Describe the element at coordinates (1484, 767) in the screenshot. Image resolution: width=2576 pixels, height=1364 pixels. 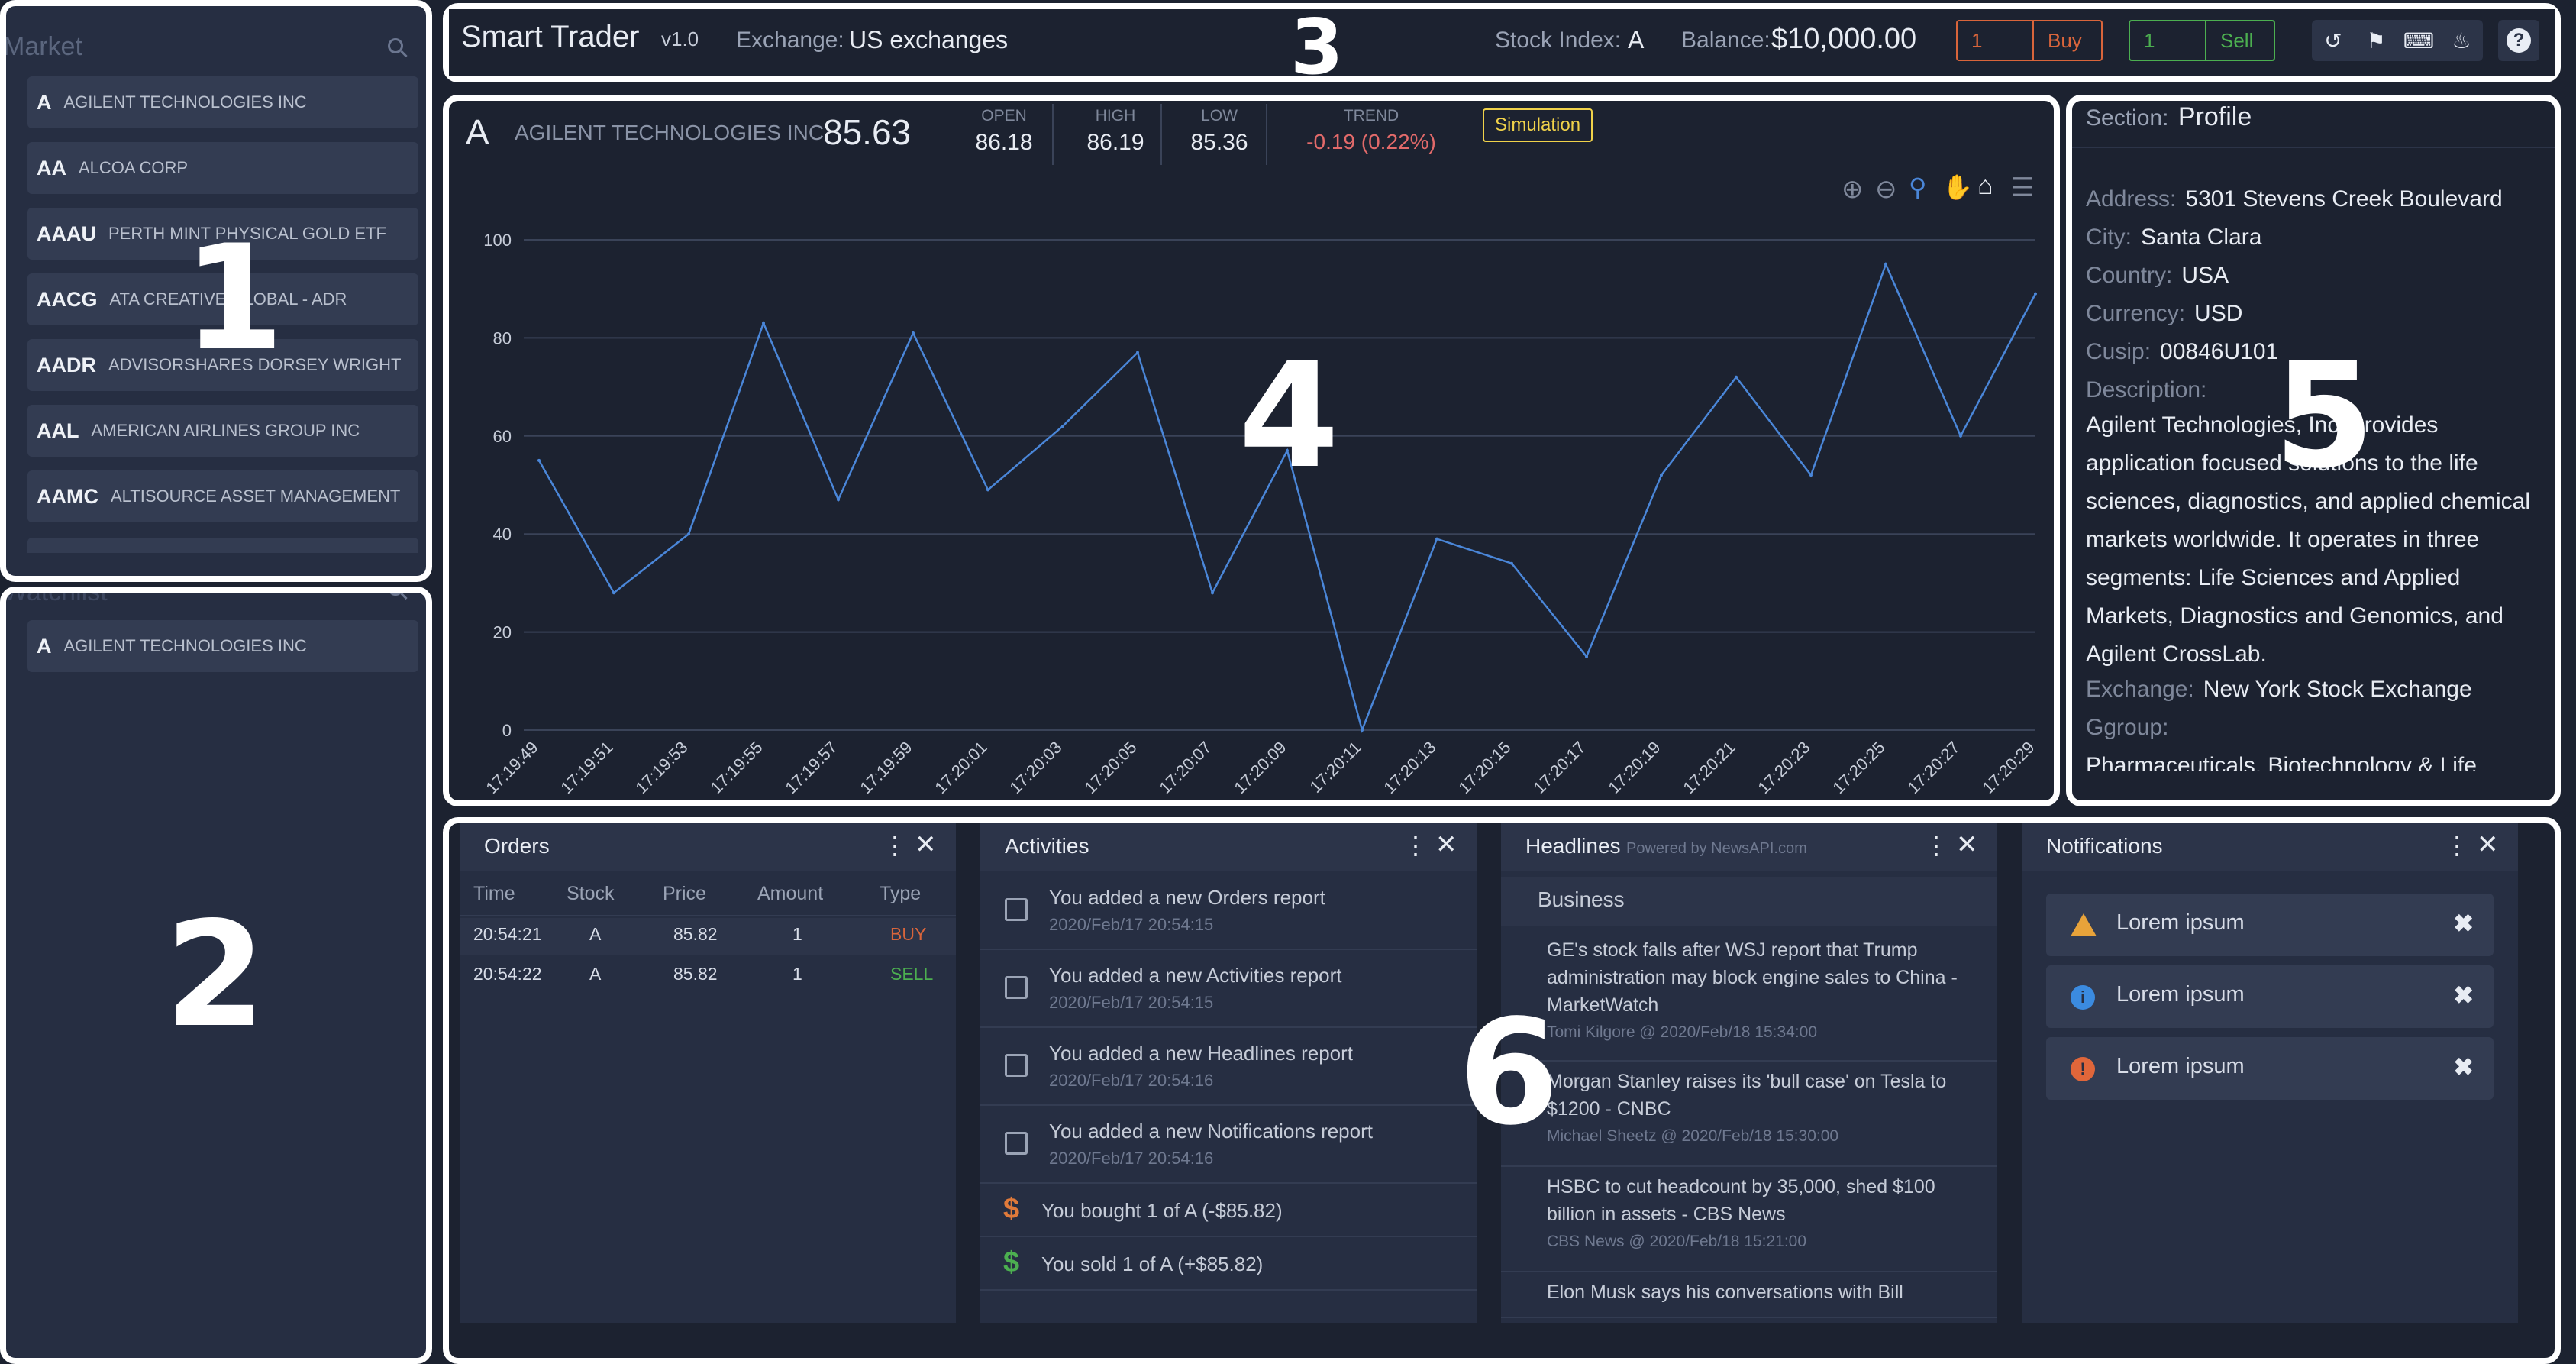
I see `x-tick-label: 17:20:15` at that location.